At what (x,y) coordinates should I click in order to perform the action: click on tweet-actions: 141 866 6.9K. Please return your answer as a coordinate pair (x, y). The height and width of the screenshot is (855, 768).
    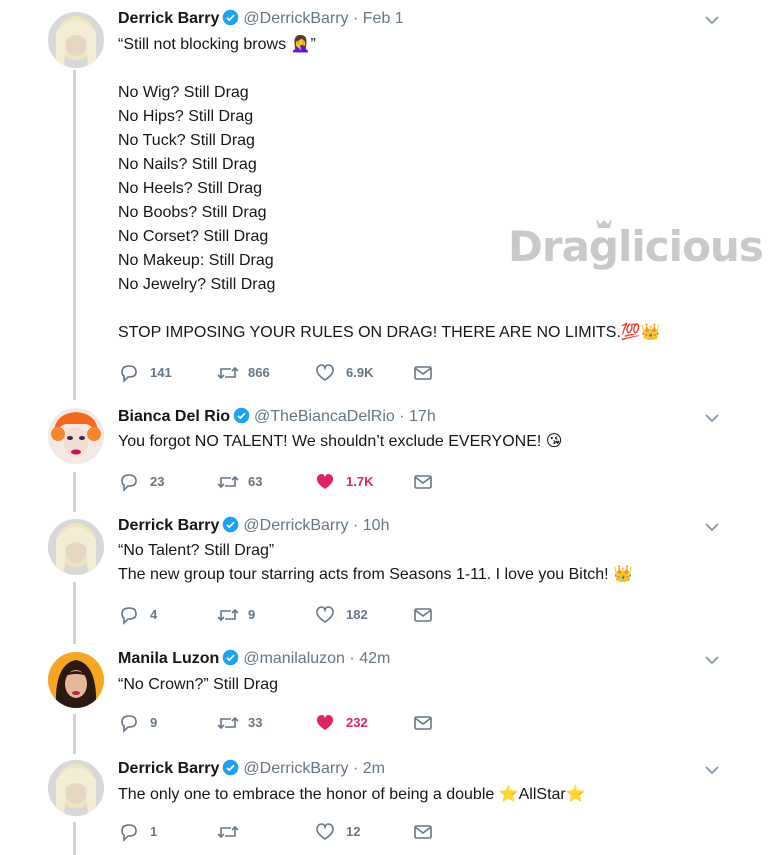
    Looking at the image, I should click on (283, 373).